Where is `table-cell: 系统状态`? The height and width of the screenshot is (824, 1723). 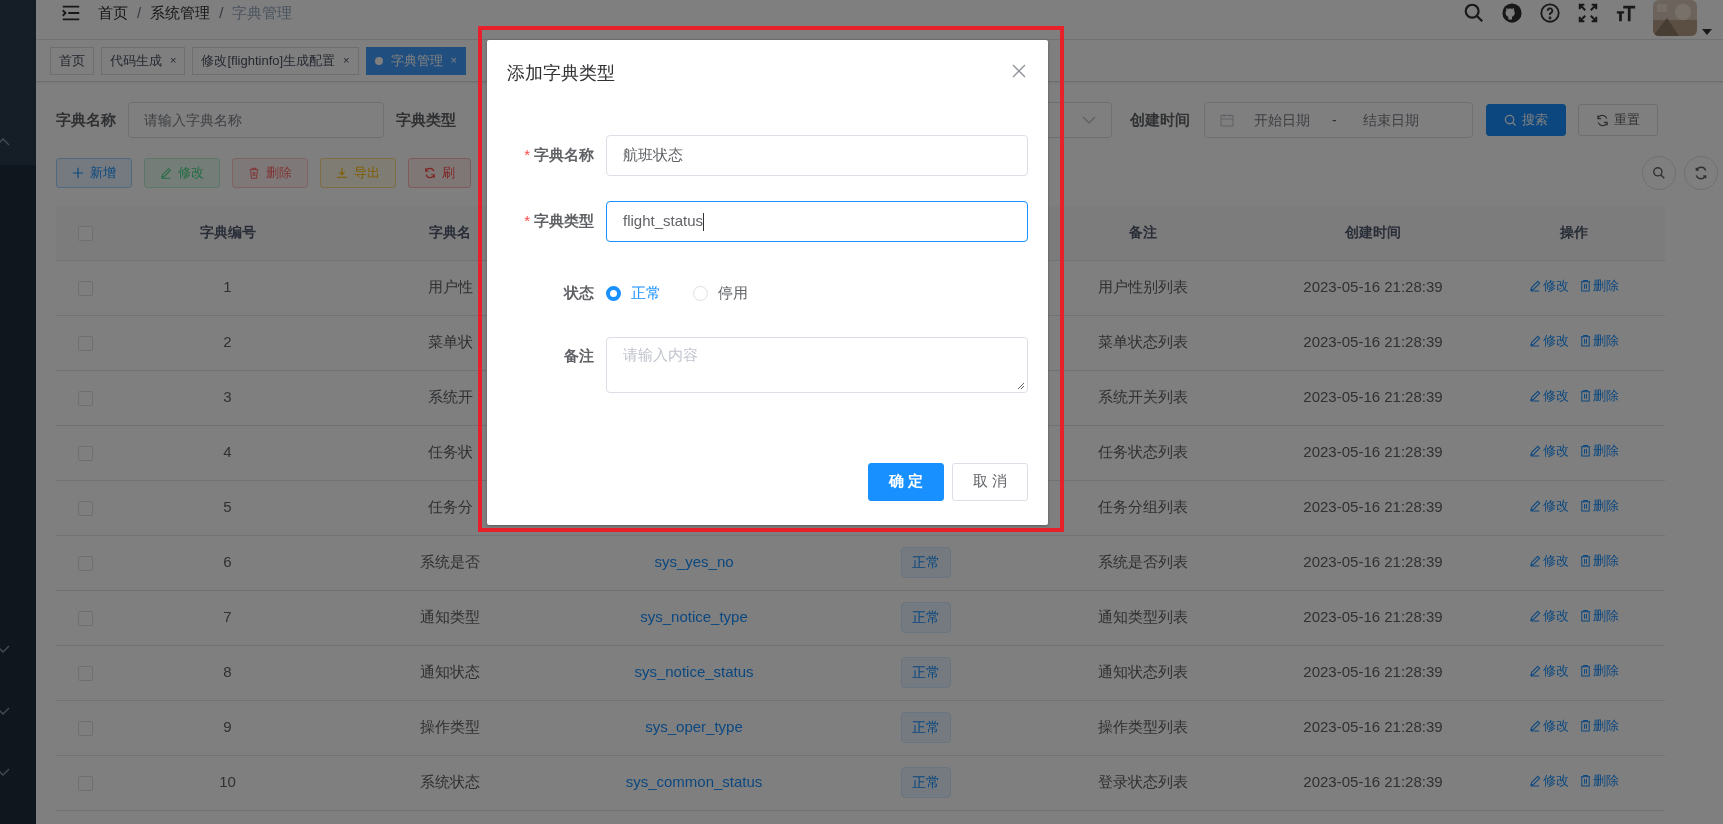
table-cell: 系统状态 is located at coordinates (450, 782).